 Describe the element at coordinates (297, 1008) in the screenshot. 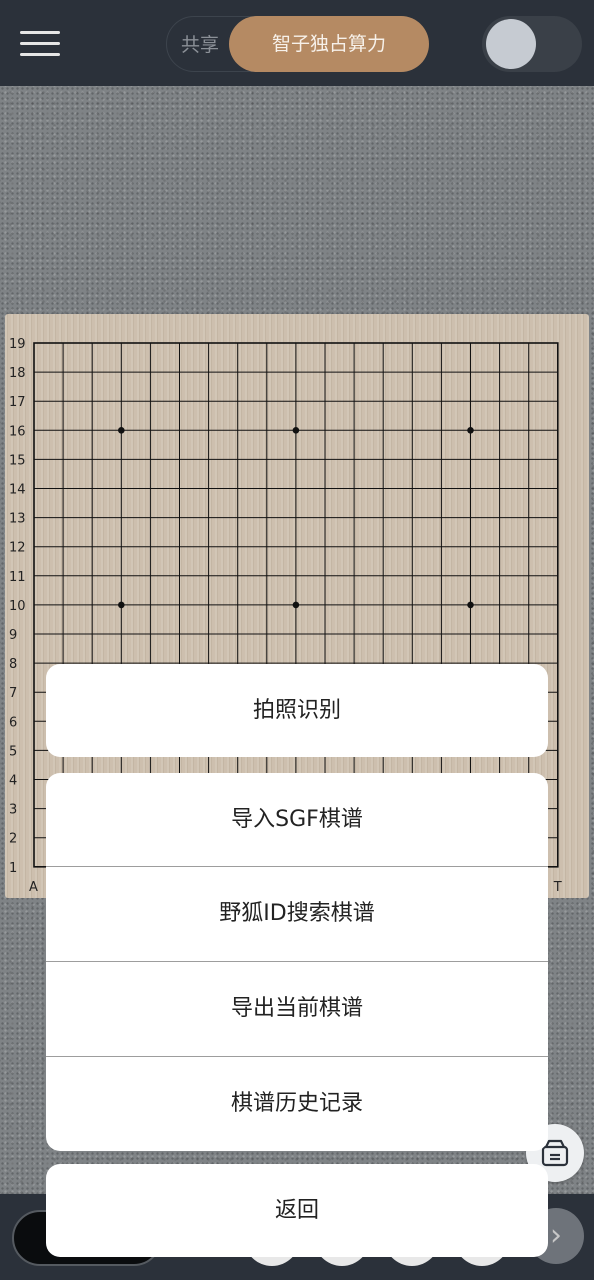

I see `export-record-button: 导出当前棋谱` at that location.